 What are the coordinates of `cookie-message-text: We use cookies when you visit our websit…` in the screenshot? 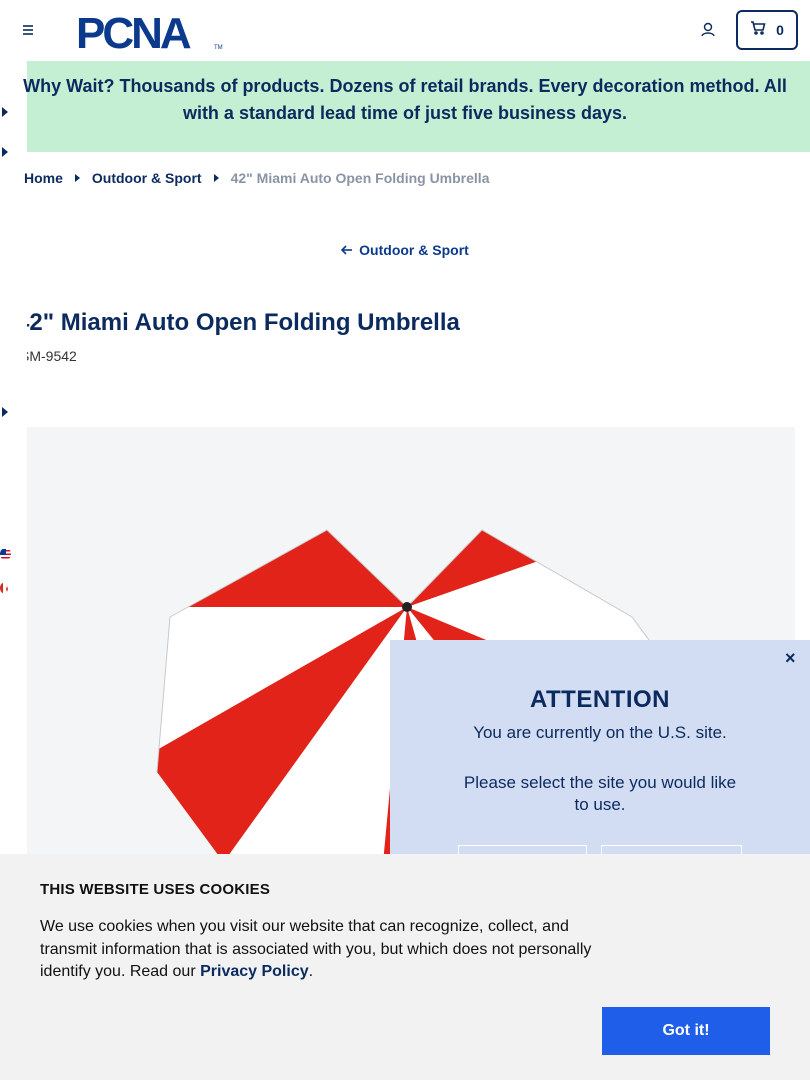 It's located at (316, 949).